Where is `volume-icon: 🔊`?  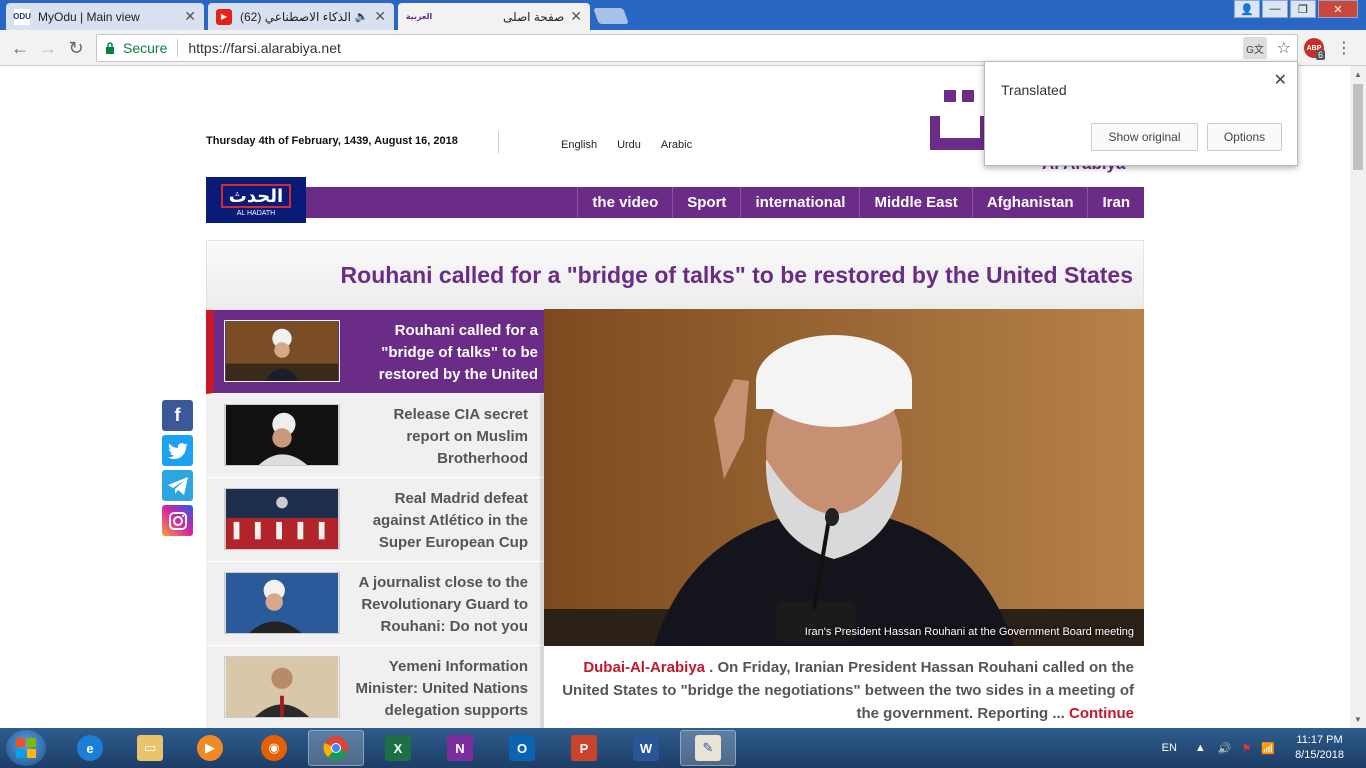 volume-icon: 🔊 is located at coordinates (1225, 748).